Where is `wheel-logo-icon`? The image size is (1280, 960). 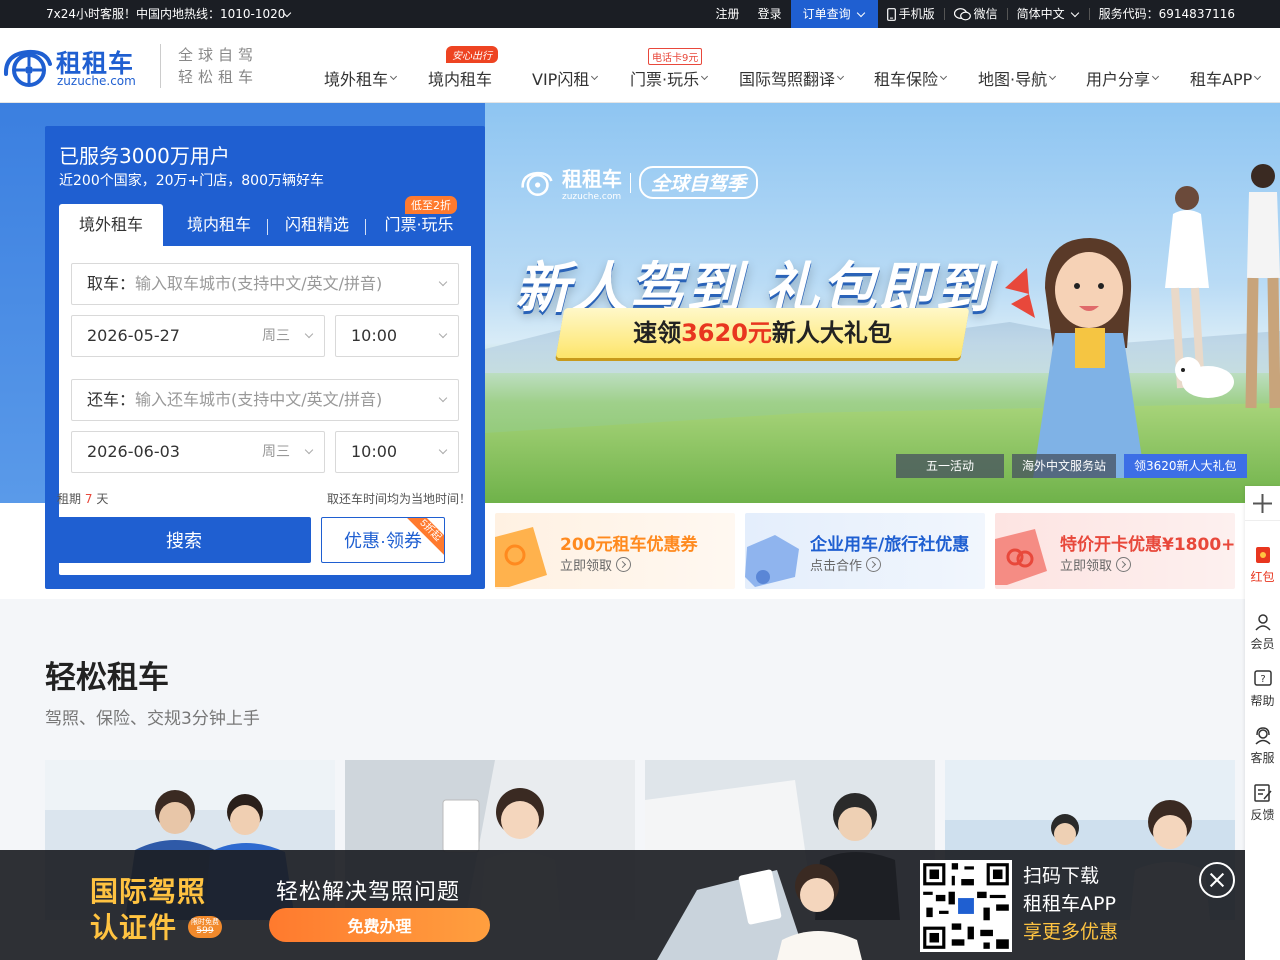 wheel-logo-icon is located at coordinates (27, 68).